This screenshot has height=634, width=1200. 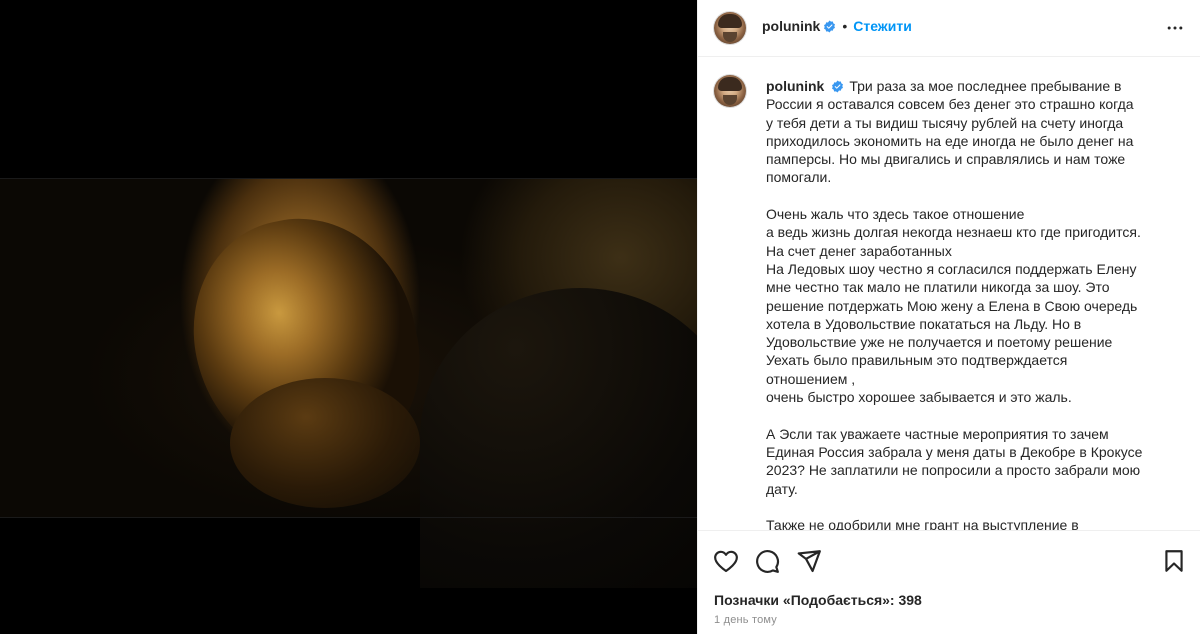 I want to click on post-timestamp: 1 день тому, so click(x=745, y=620).